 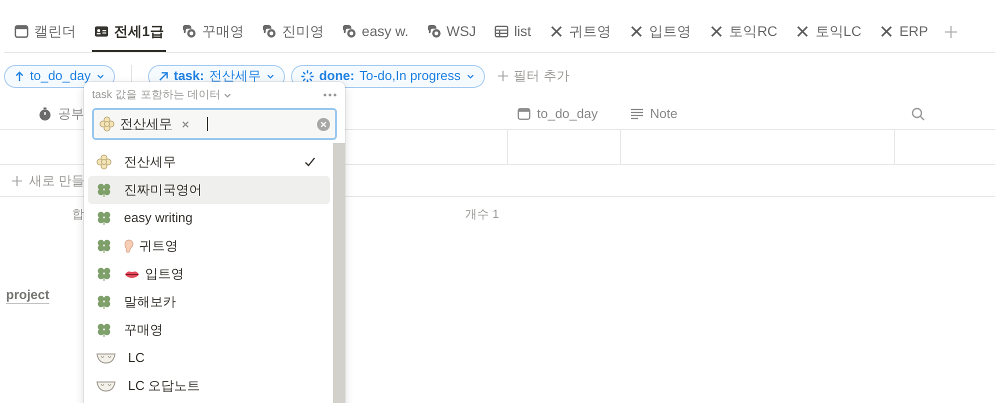 What do you see at coordinates (567, 114) in the screenshot?
I see `column-header: to_do_day` at bounding box center [567, 114].